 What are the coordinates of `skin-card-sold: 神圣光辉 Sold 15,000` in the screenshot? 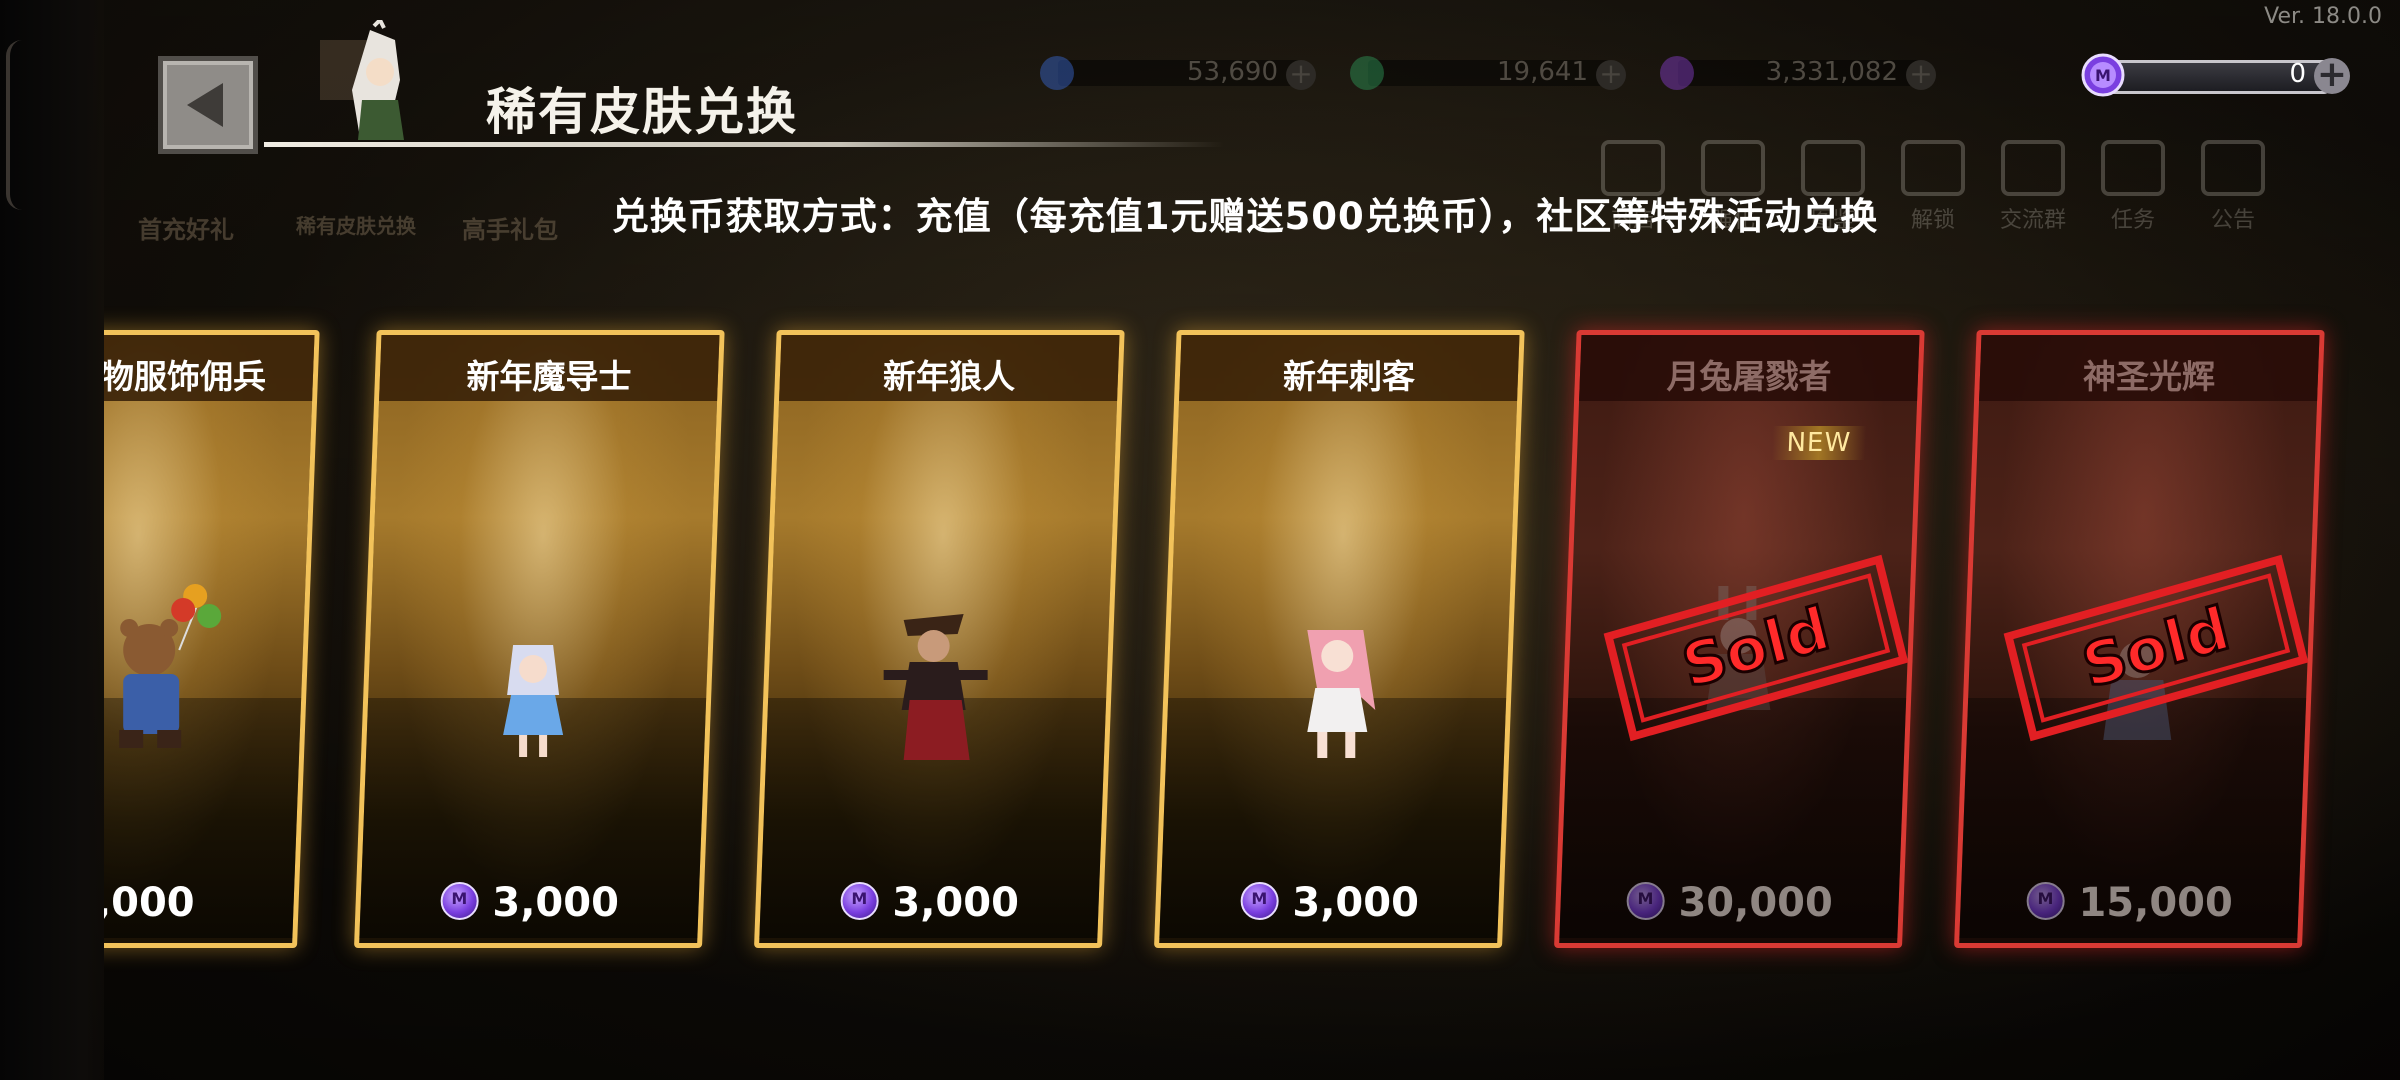 It's located at (2139, 639).